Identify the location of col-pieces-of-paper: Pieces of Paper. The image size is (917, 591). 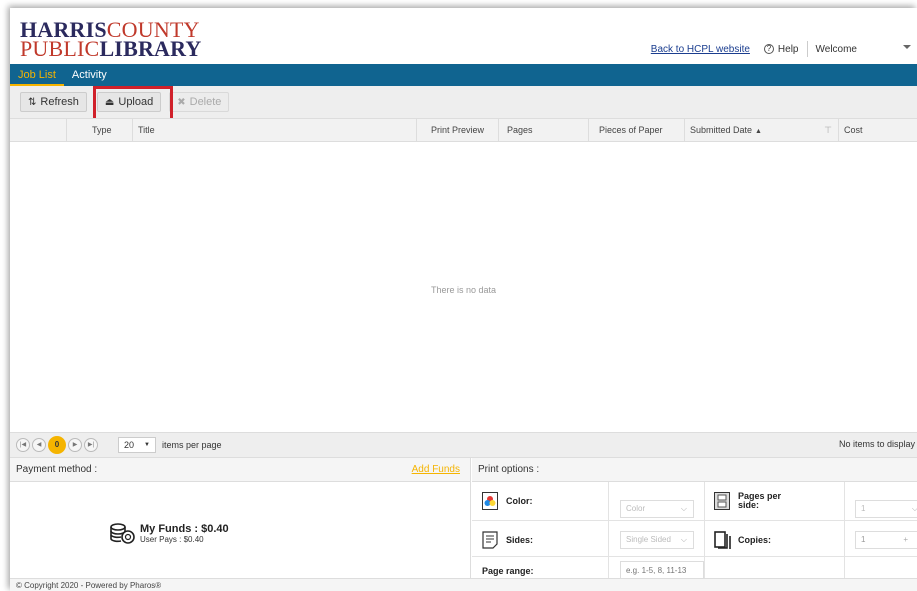
(636, 130).